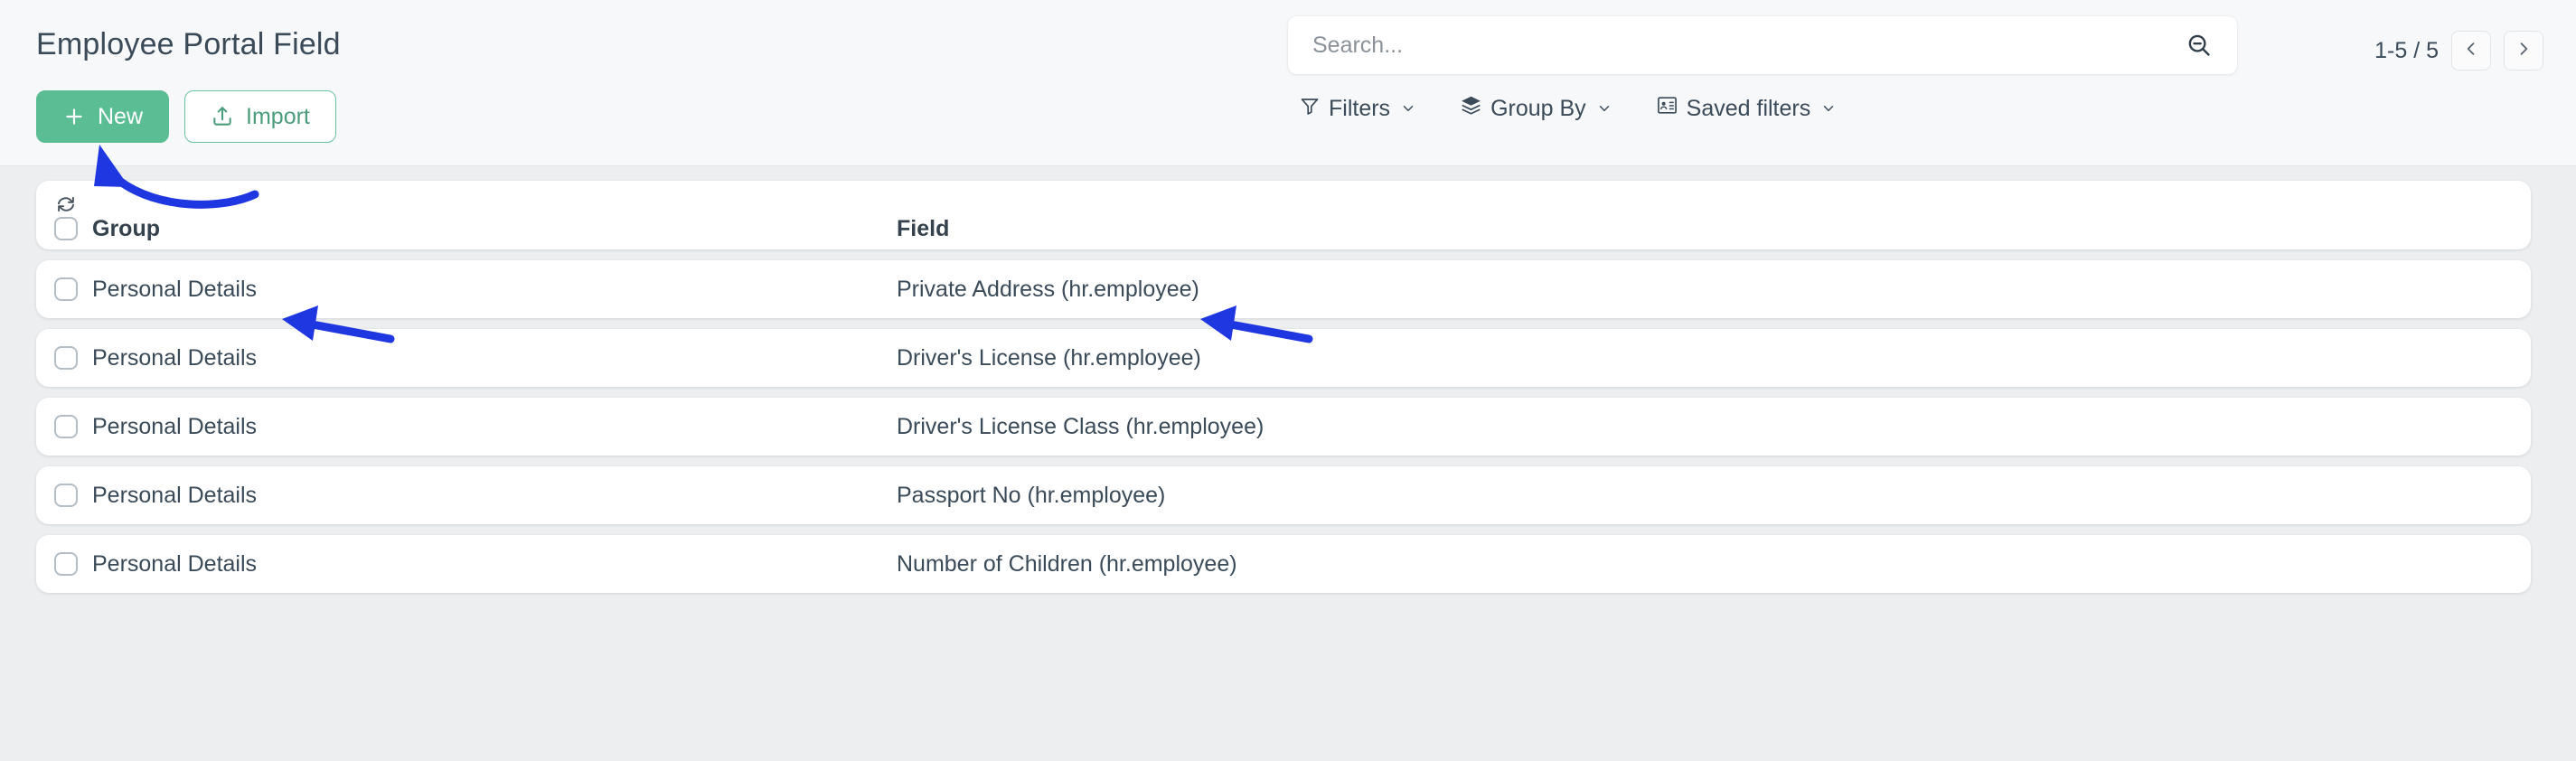 This screenshot has width=2576, height=761. I want to click on import-button-label: Import, so click(278, 116).